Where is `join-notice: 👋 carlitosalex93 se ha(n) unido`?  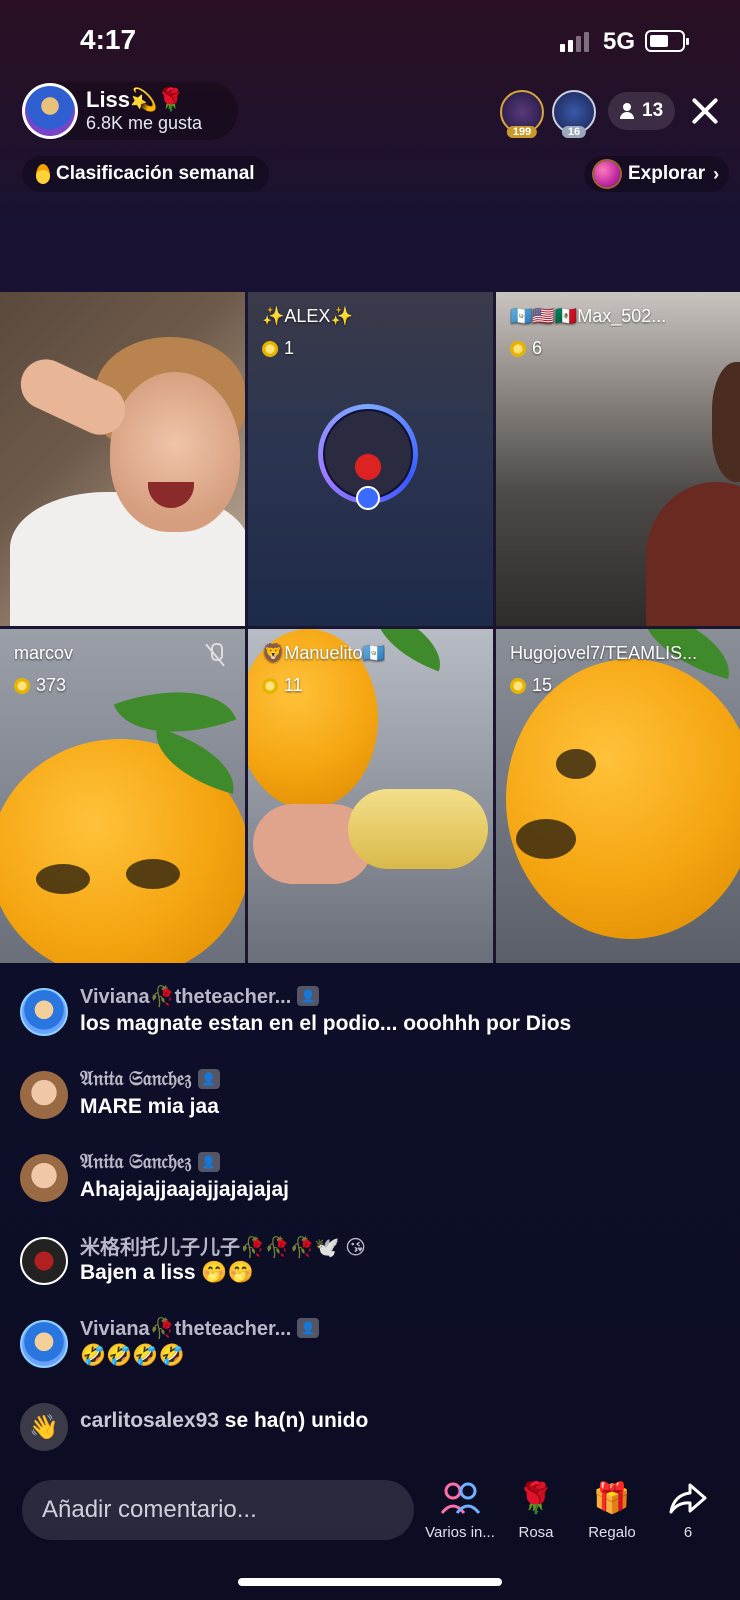 join-notice: 👋 carlitosalex93 se ha(n) unido is located at coordinates (370, 1427).